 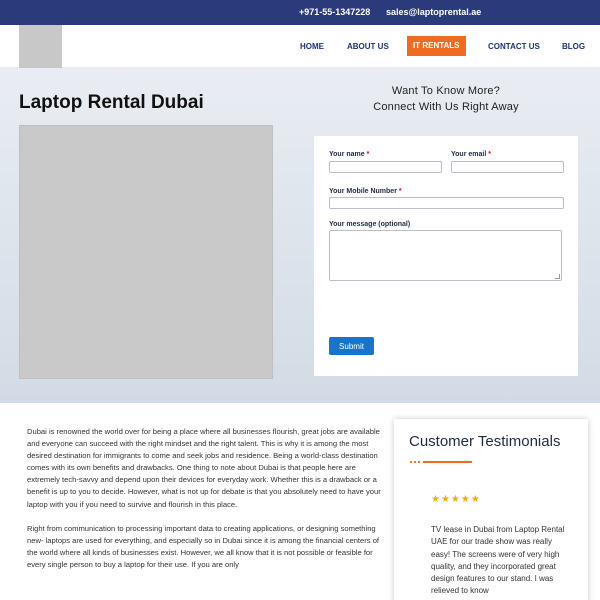 What do you see at coordinates (446, 91) in the screenshot?
I see `cta-heading: Want To Know More?` at bounding box center [446, 91].